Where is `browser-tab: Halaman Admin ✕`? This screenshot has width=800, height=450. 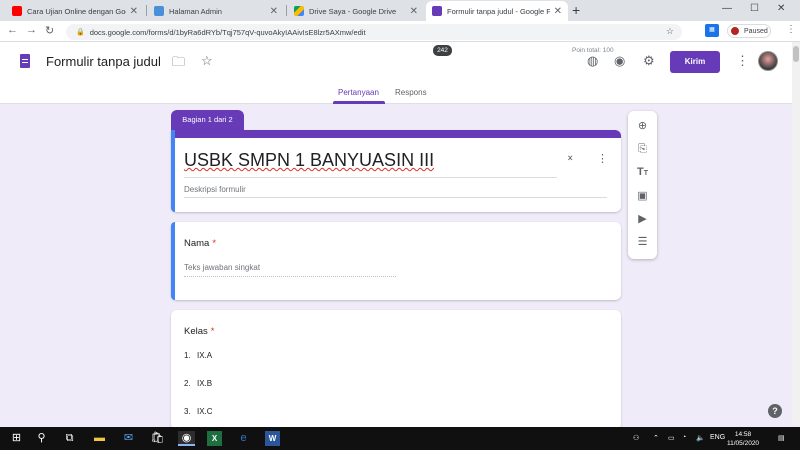
browser-tab: Halaman Admin ✕ is located at coordinates (216, 11).